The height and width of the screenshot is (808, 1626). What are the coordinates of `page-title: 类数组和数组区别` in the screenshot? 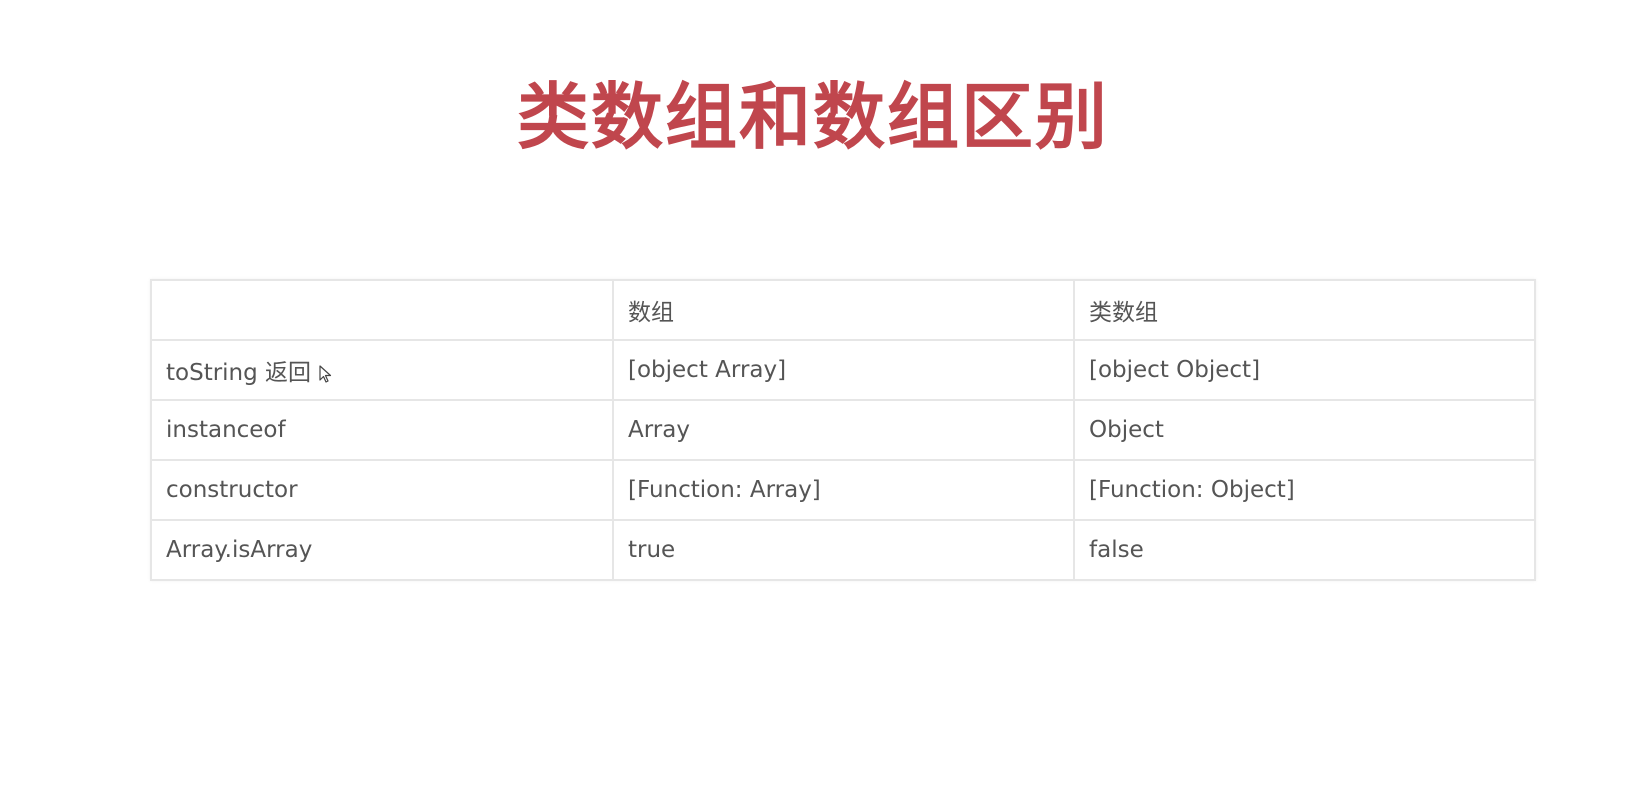 It's located at (812, 117).